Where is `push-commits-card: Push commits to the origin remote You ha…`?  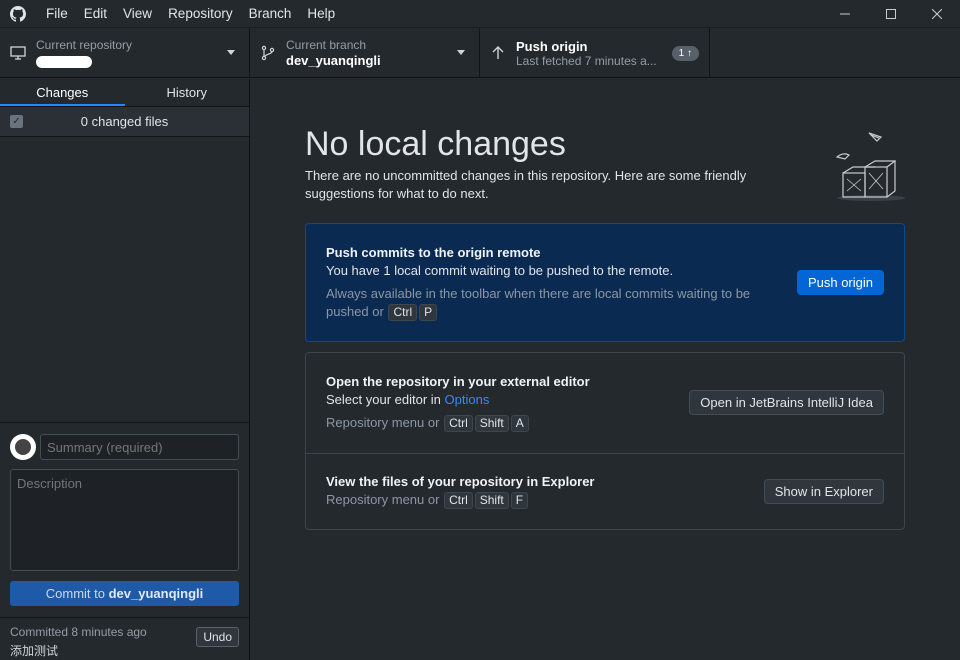 push-commits-card: Push commits to the origin remote You ha… is located at coordinates (605, 282).